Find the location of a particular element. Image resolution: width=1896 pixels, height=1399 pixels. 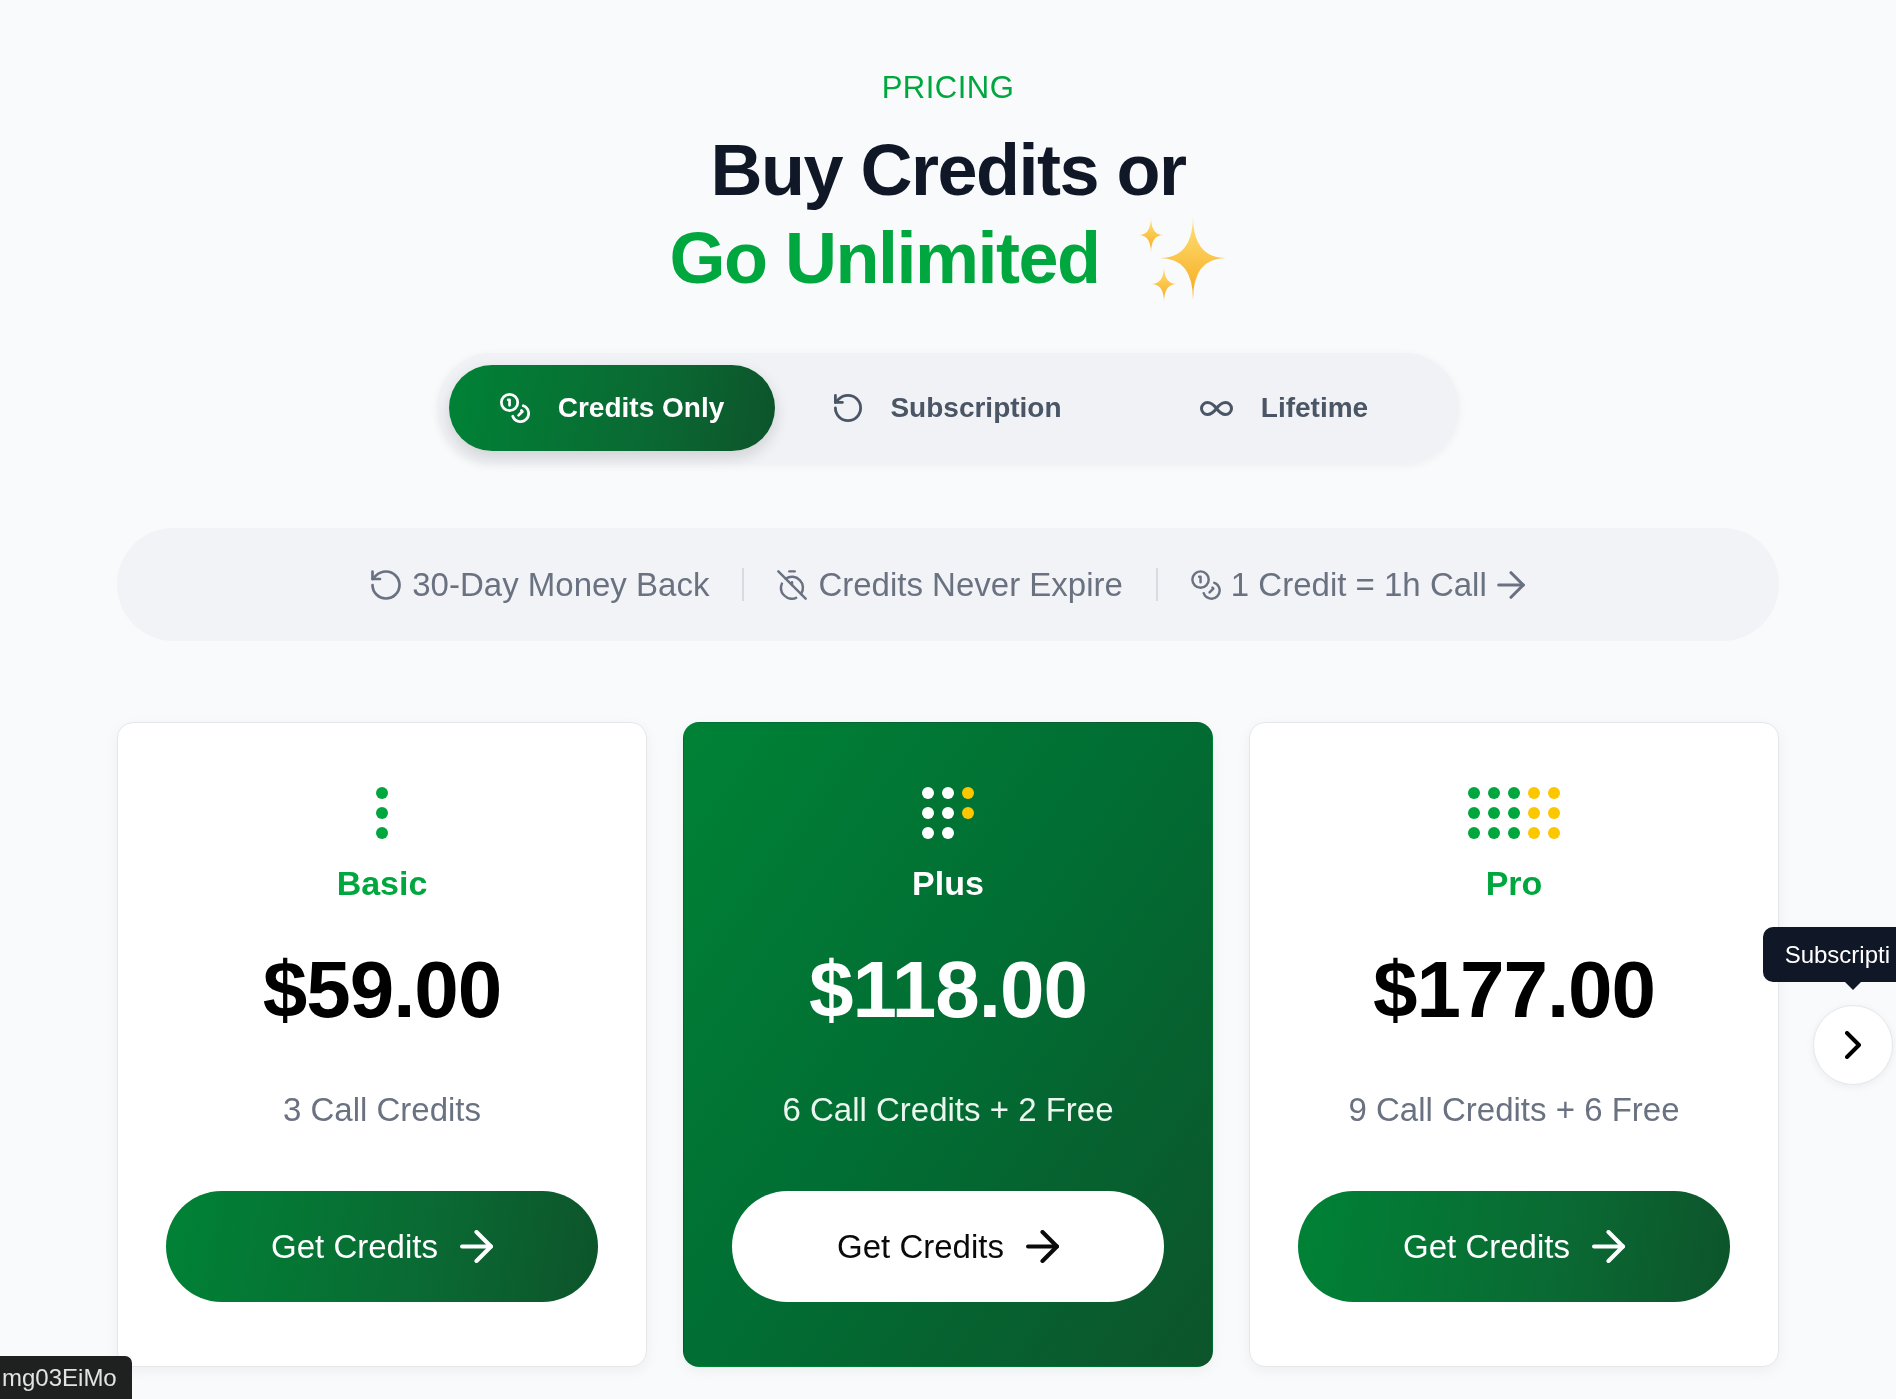

timer-off-icon is located at coordinates (792, 584).